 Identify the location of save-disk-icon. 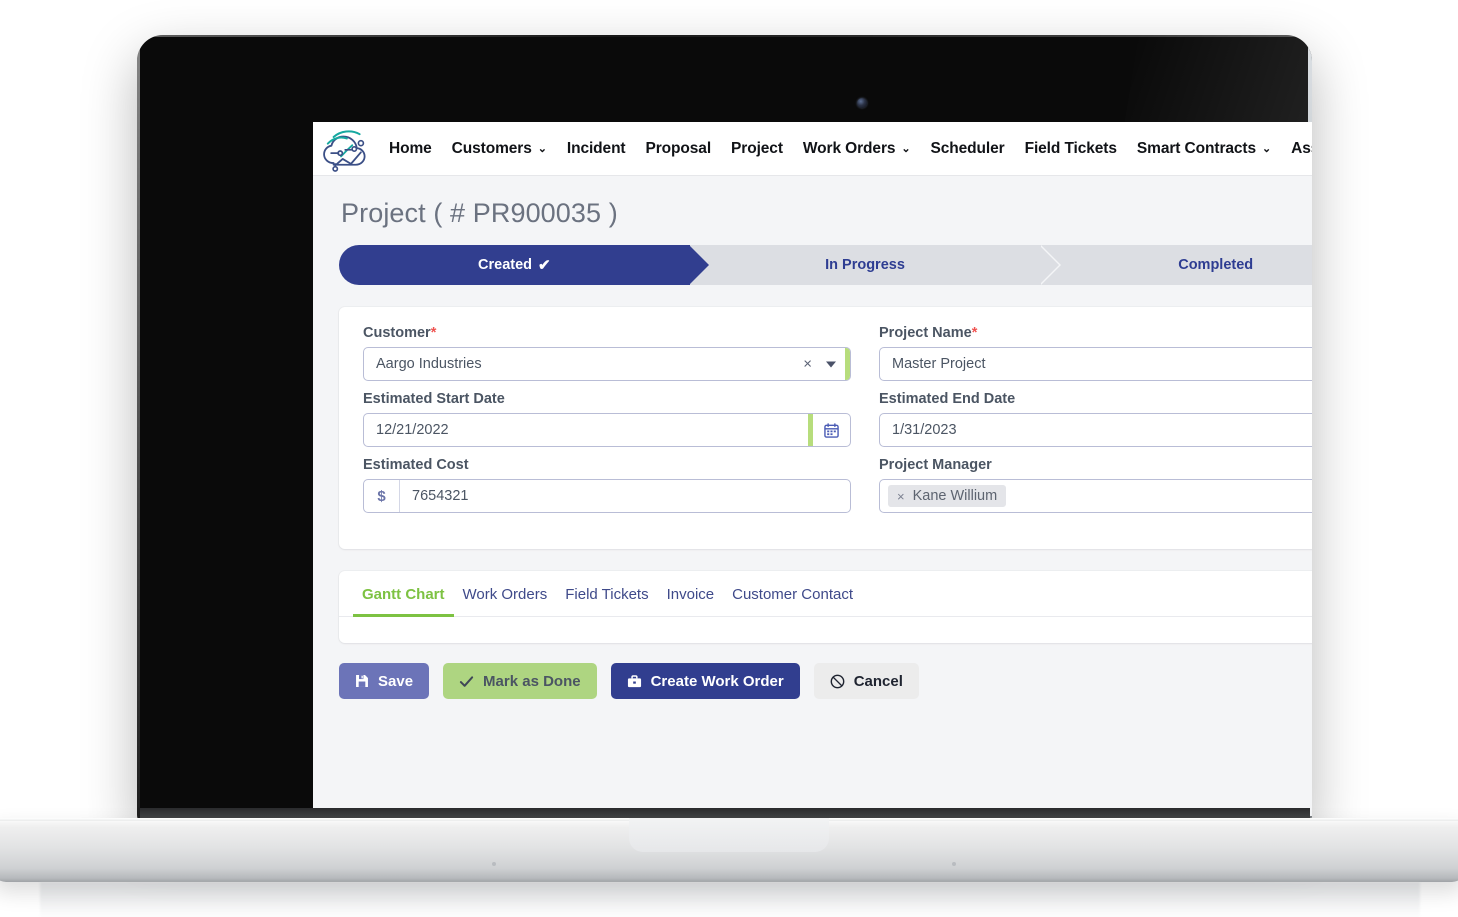
(362, 681).